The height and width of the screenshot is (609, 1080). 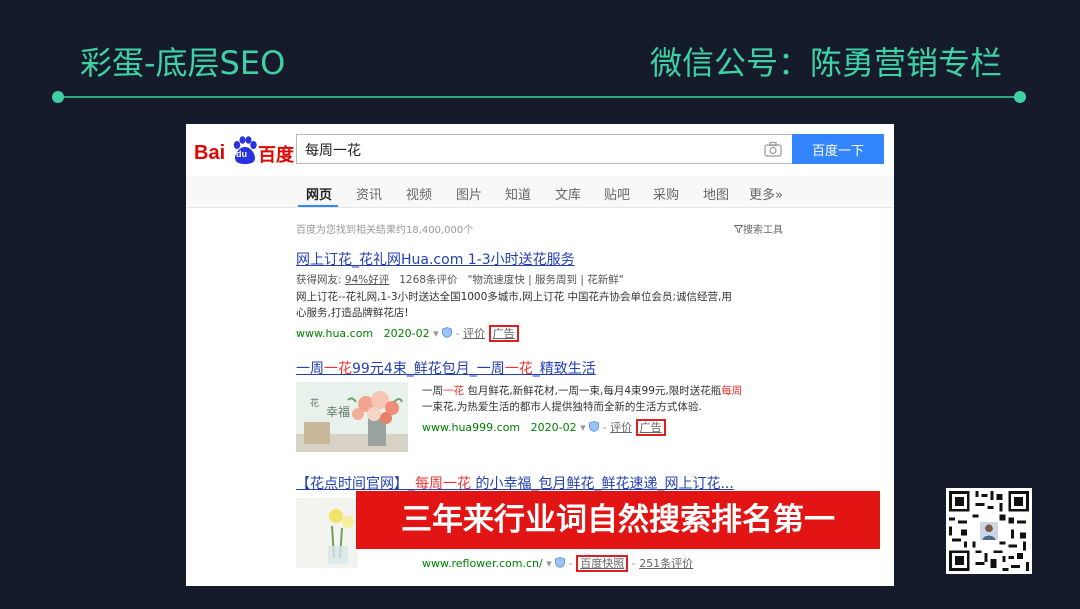 I want to click on title-part: _精致生活, so click(x=564, y=369).